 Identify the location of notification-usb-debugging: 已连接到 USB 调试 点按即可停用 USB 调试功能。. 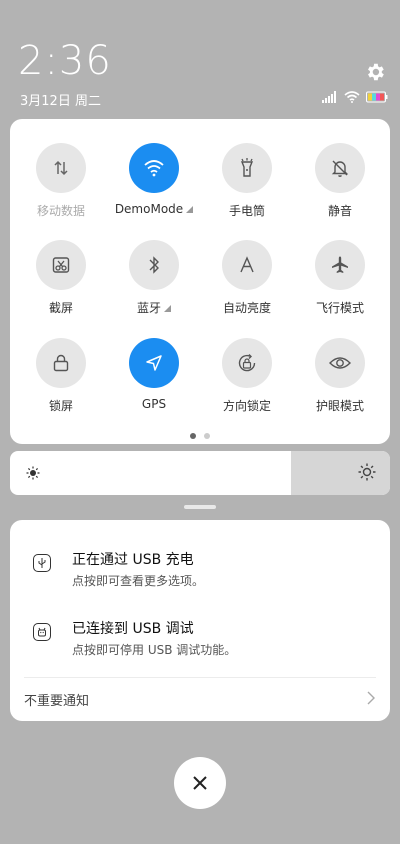
(200, 642).